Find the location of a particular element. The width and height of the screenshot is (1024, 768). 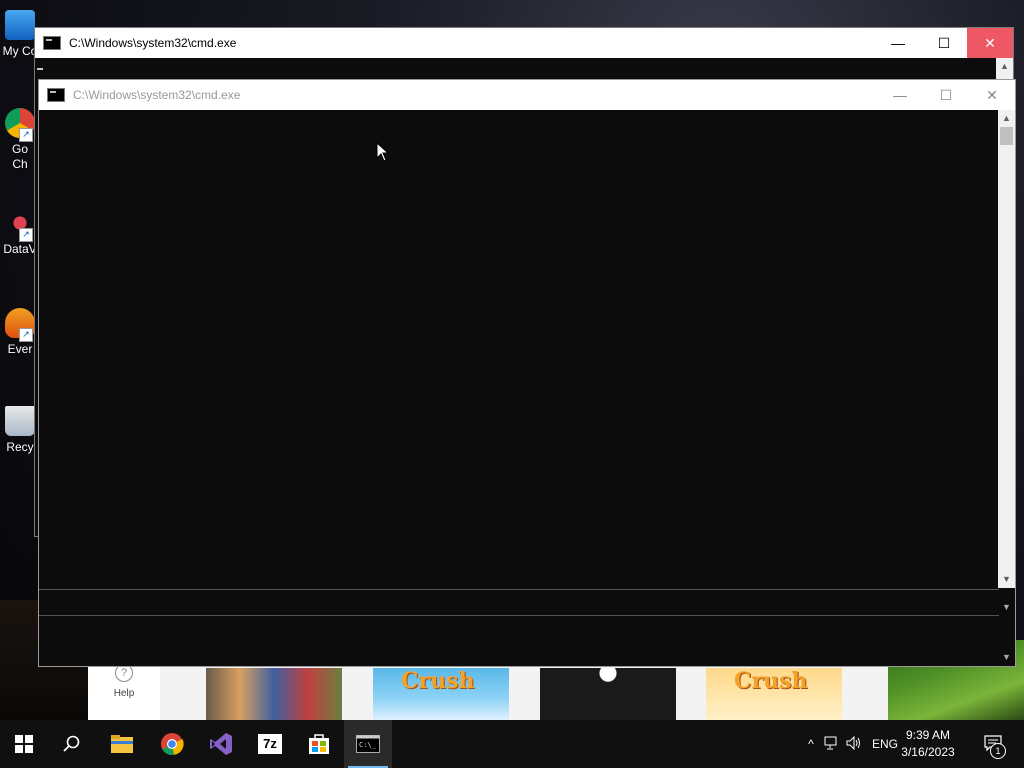

candy-crush-tile: Crush is located at coordinates (441, 694).